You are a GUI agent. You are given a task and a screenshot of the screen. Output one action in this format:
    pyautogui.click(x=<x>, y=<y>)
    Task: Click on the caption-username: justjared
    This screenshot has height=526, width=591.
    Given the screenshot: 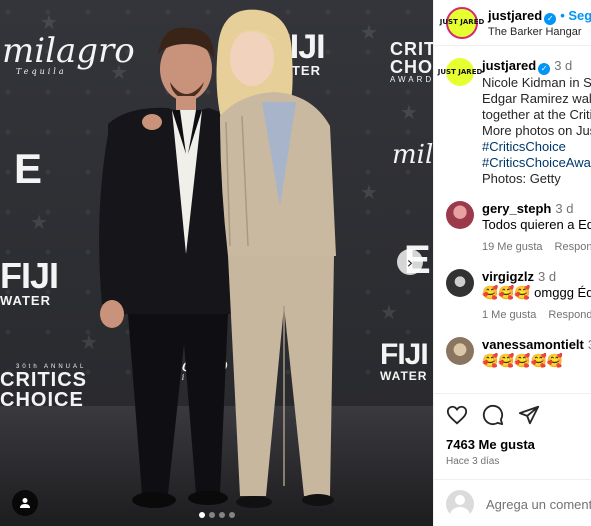 What is the action you would take?
    pyautogui.click(x=509, y=65)
    